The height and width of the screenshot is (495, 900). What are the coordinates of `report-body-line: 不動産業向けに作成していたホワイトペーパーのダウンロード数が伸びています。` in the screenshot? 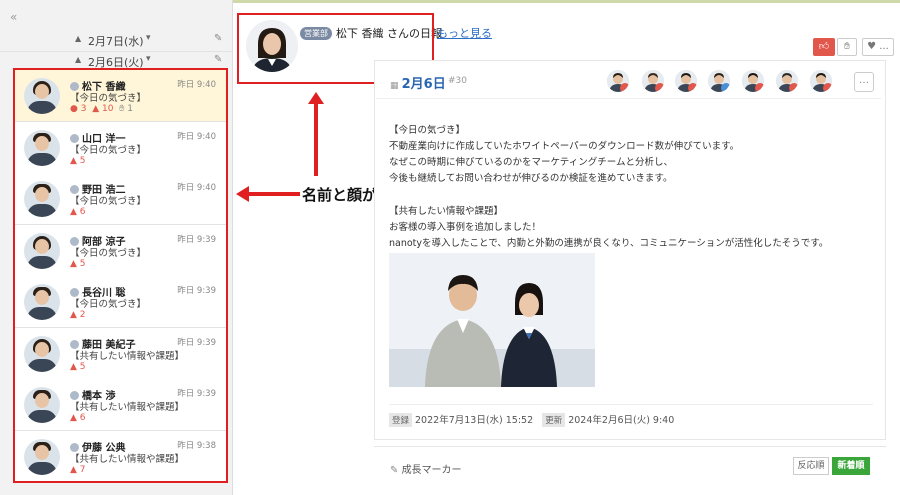 It's located at (564, 146).